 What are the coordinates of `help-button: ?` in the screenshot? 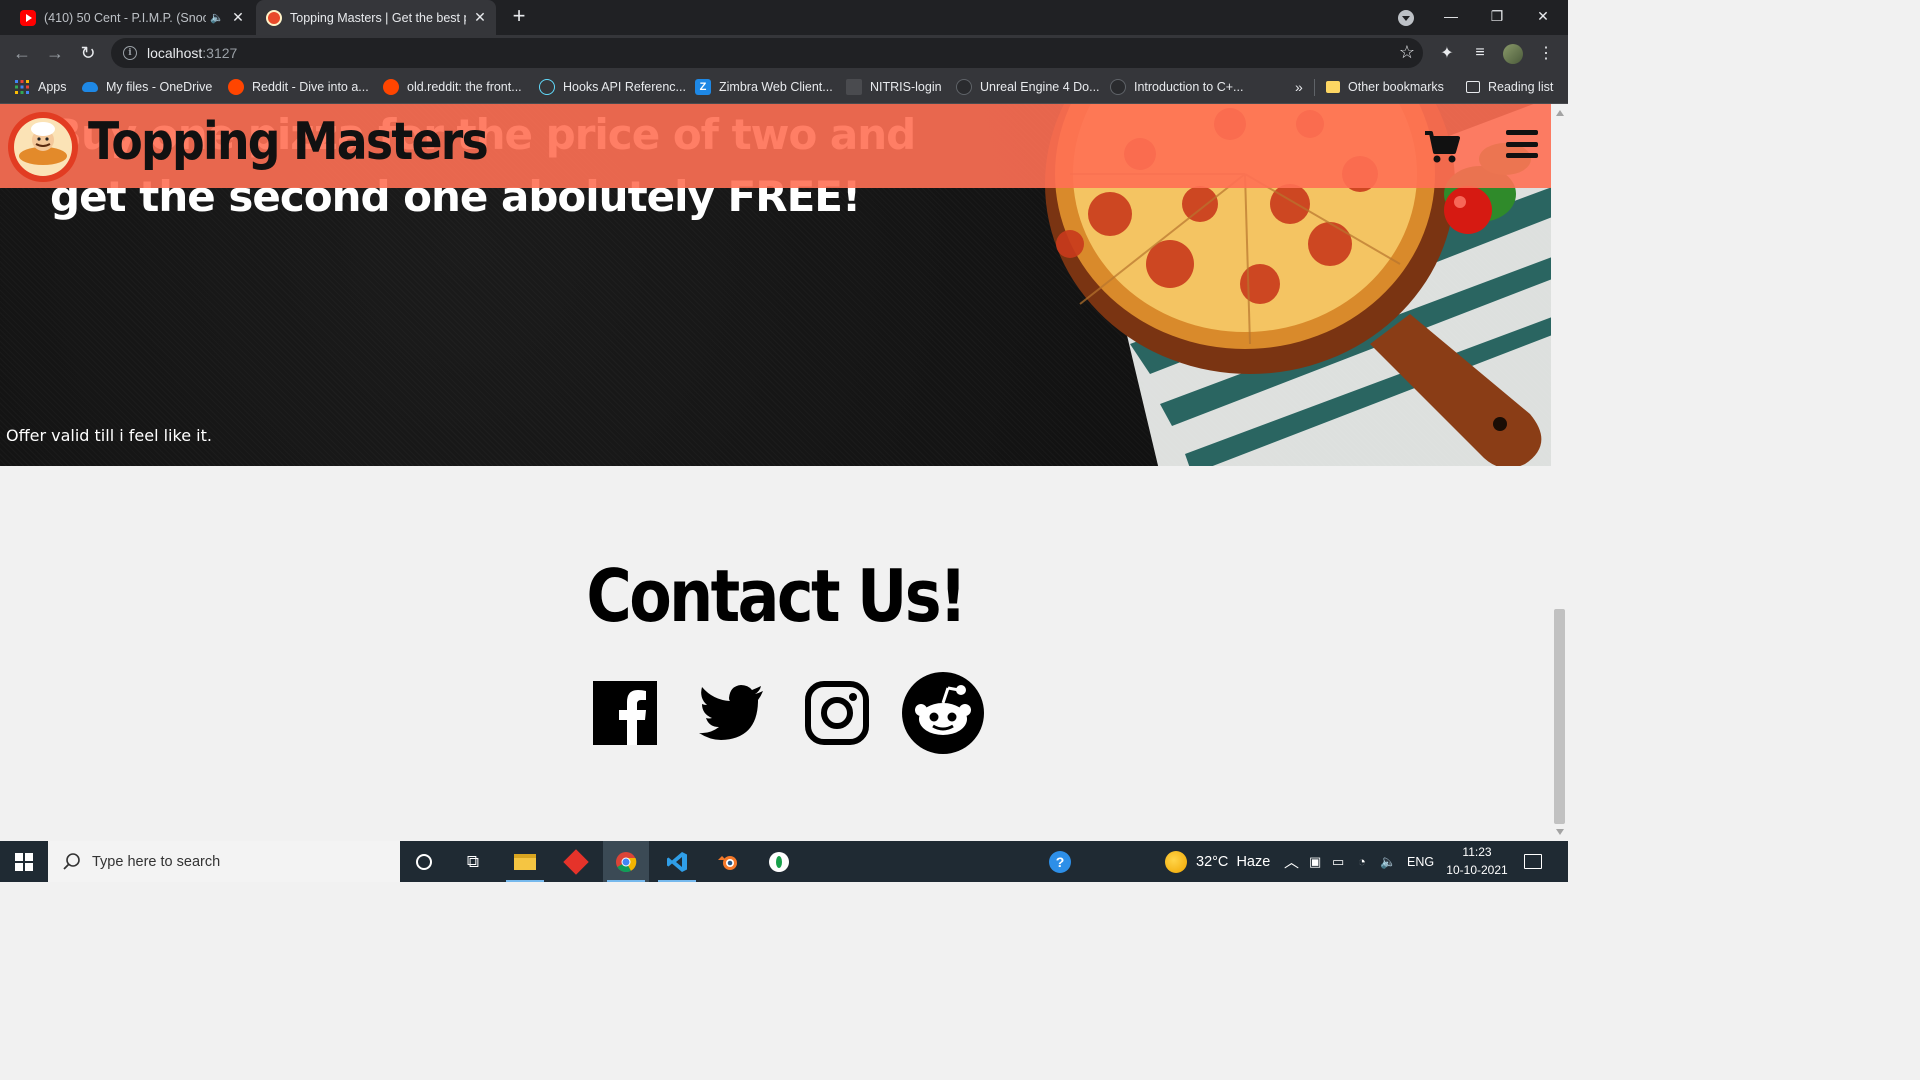 It's located at (1060, 861).